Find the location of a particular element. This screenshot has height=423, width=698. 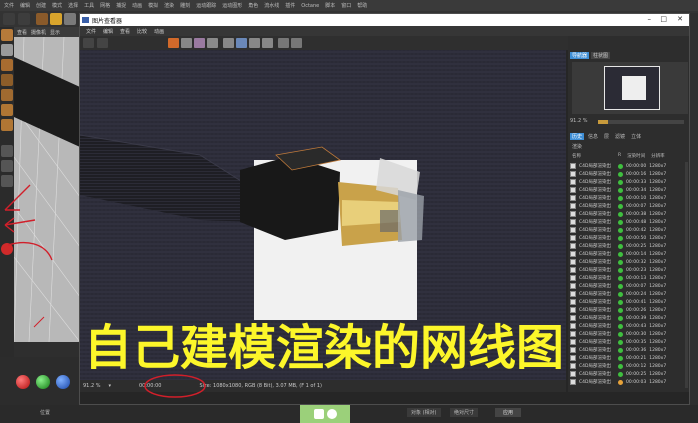

history-row: C4D局部渲染出 00:00:42 1280x7 is located at coordinates (620, 230).